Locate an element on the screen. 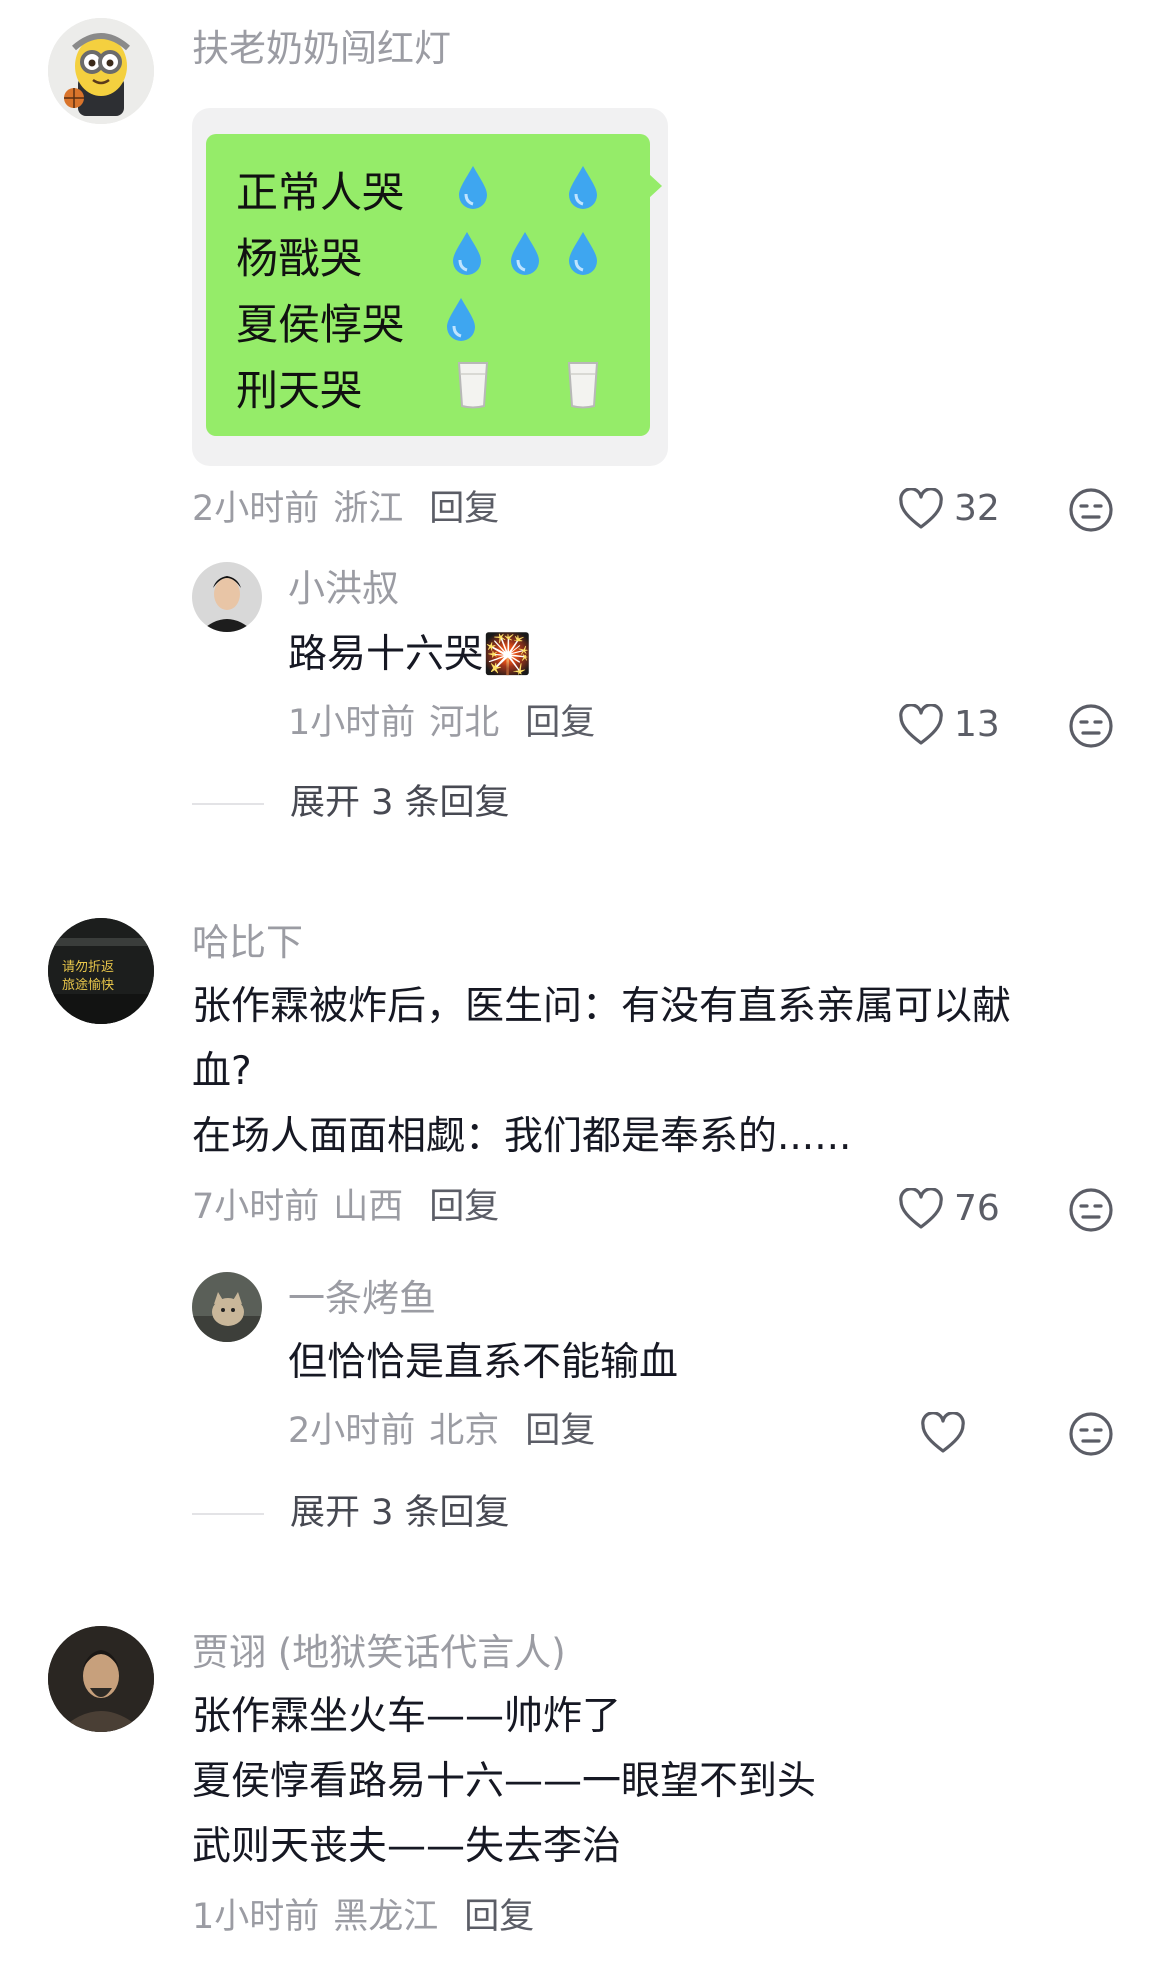 The image size is (1170, 1973). chat-line-3: 夏侯惇哭 is located at coordinates (320, 324).